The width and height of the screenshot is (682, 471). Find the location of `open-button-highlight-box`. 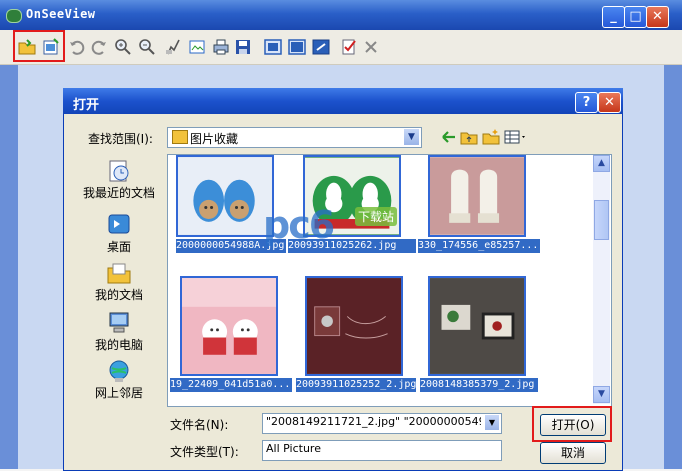

open-button-highlight-box is located at coordinates (572, 424).